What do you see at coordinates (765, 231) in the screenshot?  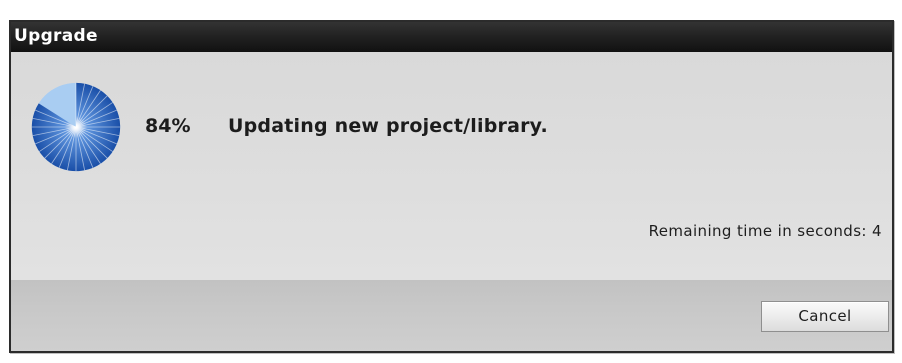 I see `remaining-time-text: Remaining time in seconds: 4` at bounding box center [765, 231].